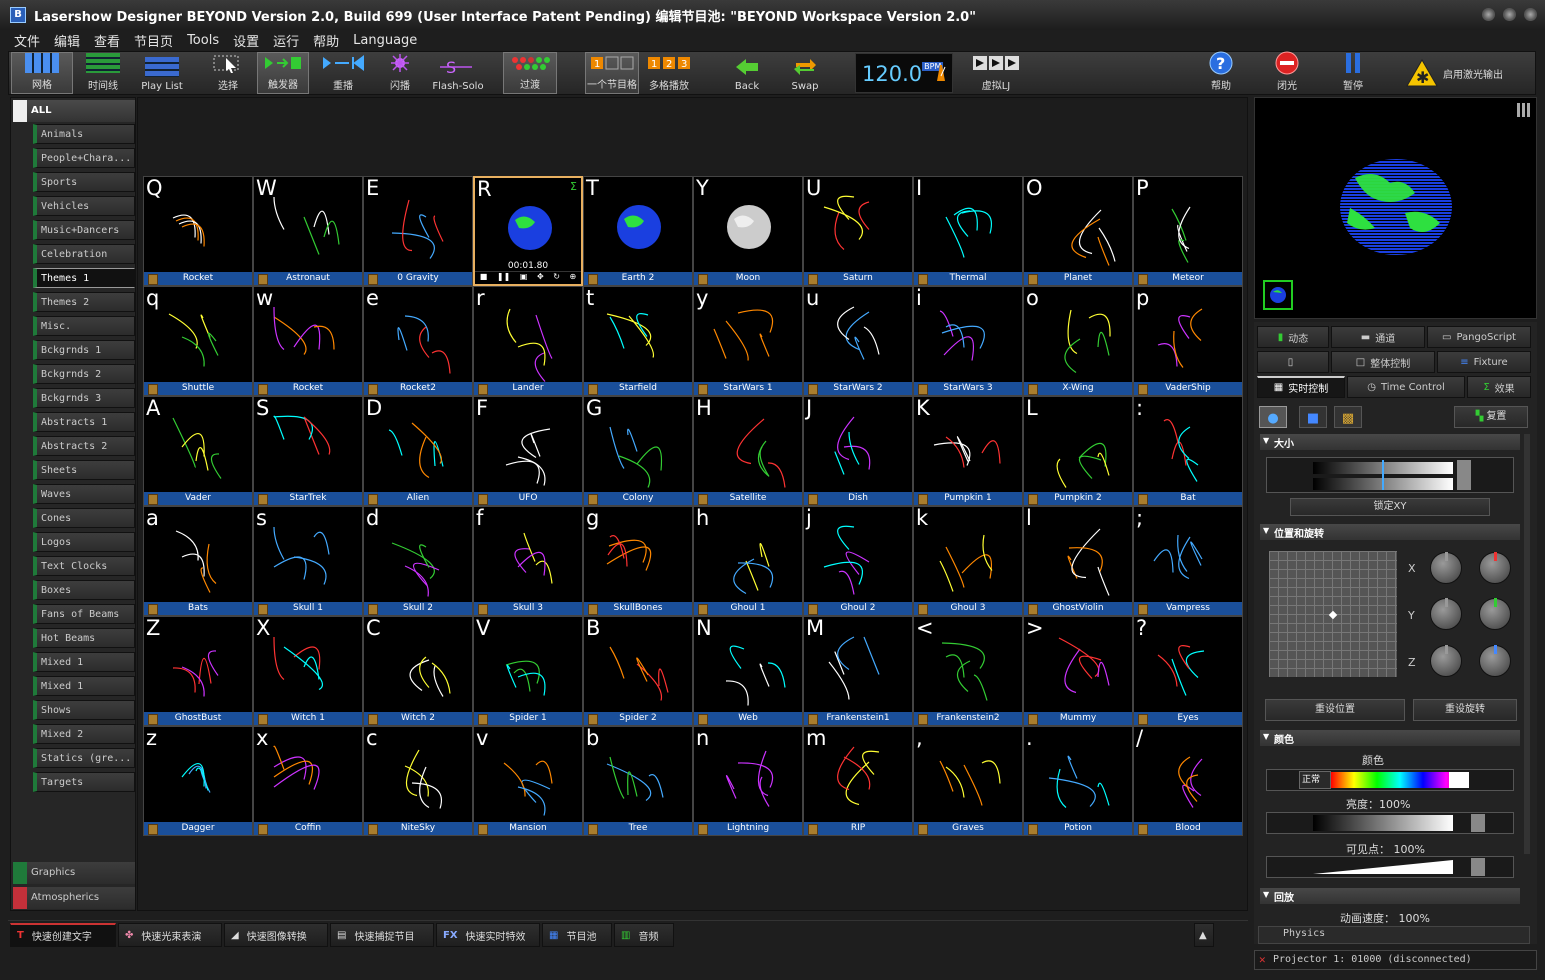  What do you see at coordinates (748, 231) in the screenshot?
I see `cue-cell: Y Moon` at bounding box center [748, 231].